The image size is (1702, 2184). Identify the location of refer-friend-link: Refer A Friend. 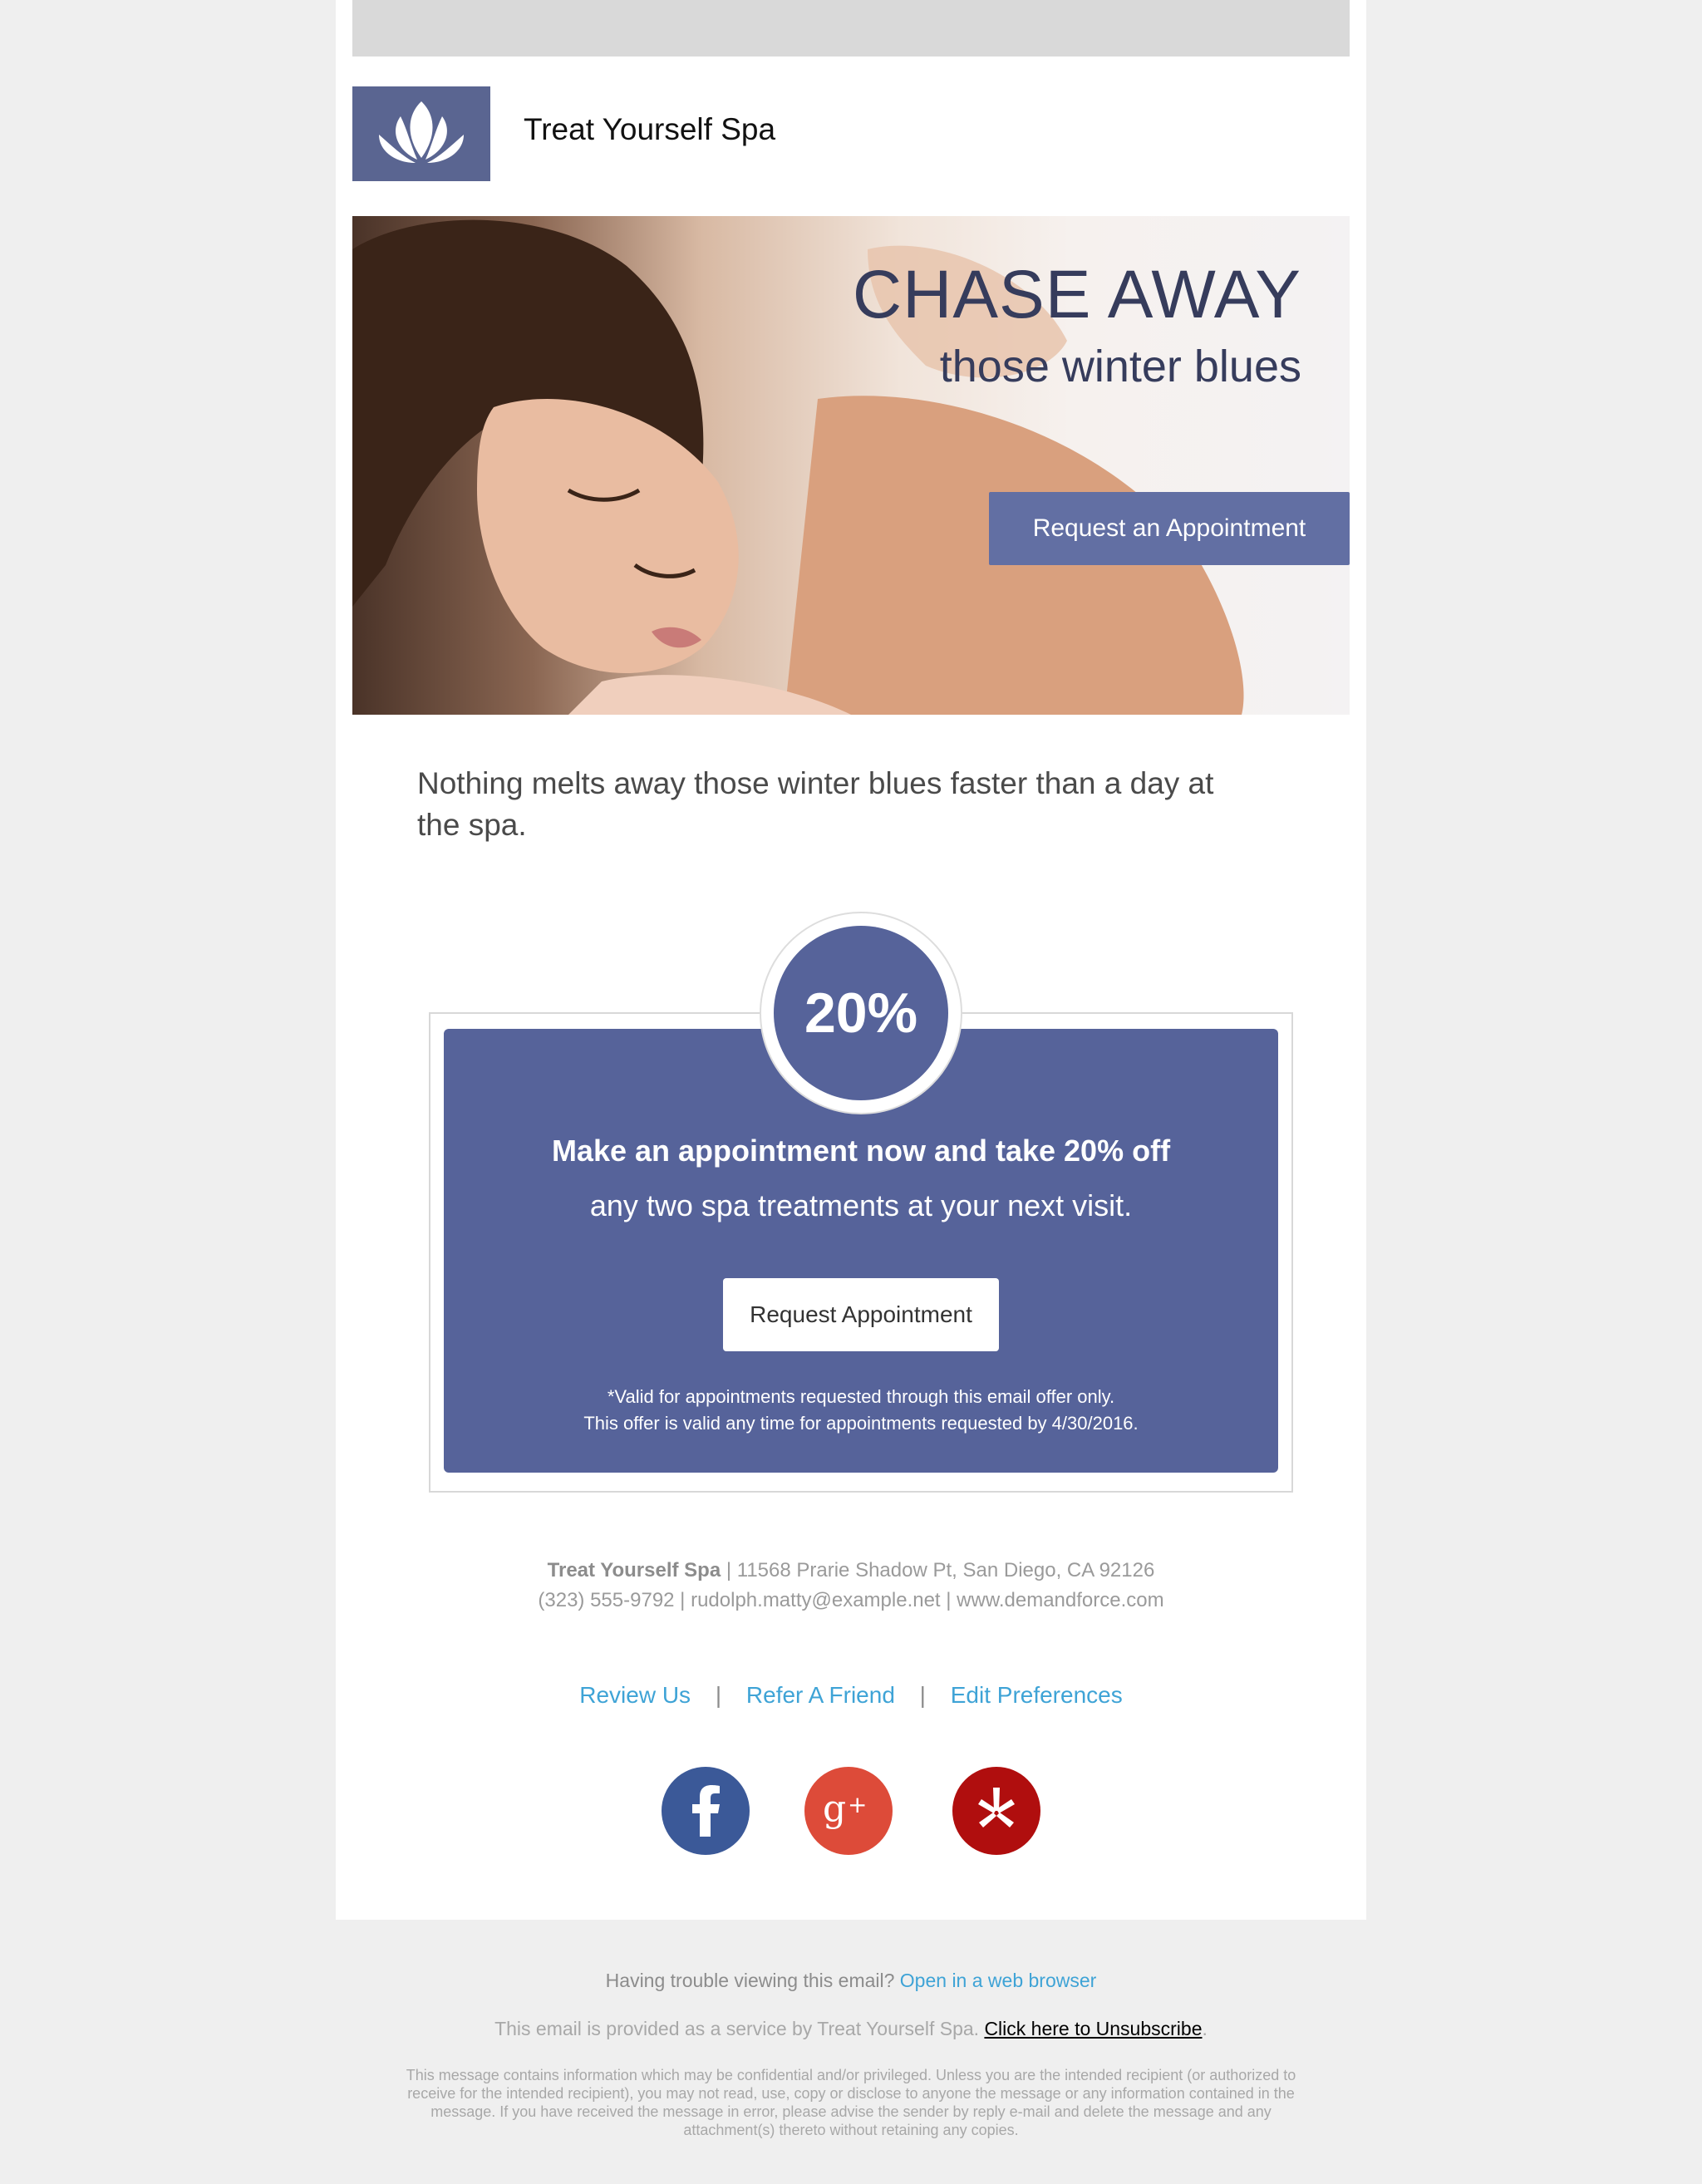
(820, 1695).